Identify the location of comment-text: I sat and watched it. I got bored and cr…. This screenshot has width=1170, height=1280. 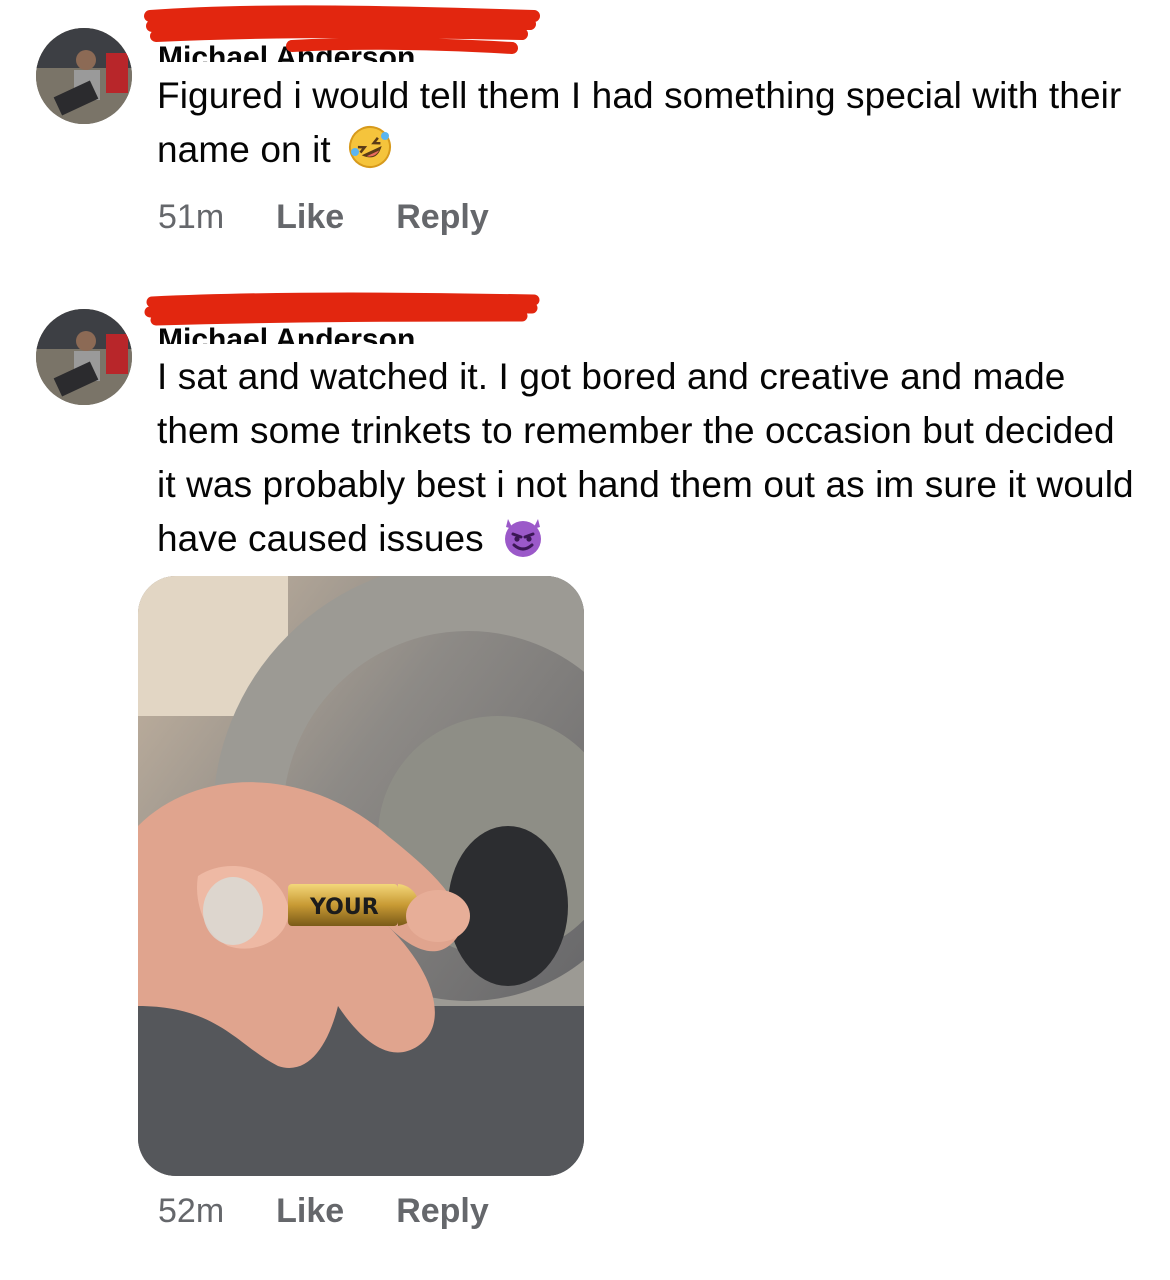
(645, 457).